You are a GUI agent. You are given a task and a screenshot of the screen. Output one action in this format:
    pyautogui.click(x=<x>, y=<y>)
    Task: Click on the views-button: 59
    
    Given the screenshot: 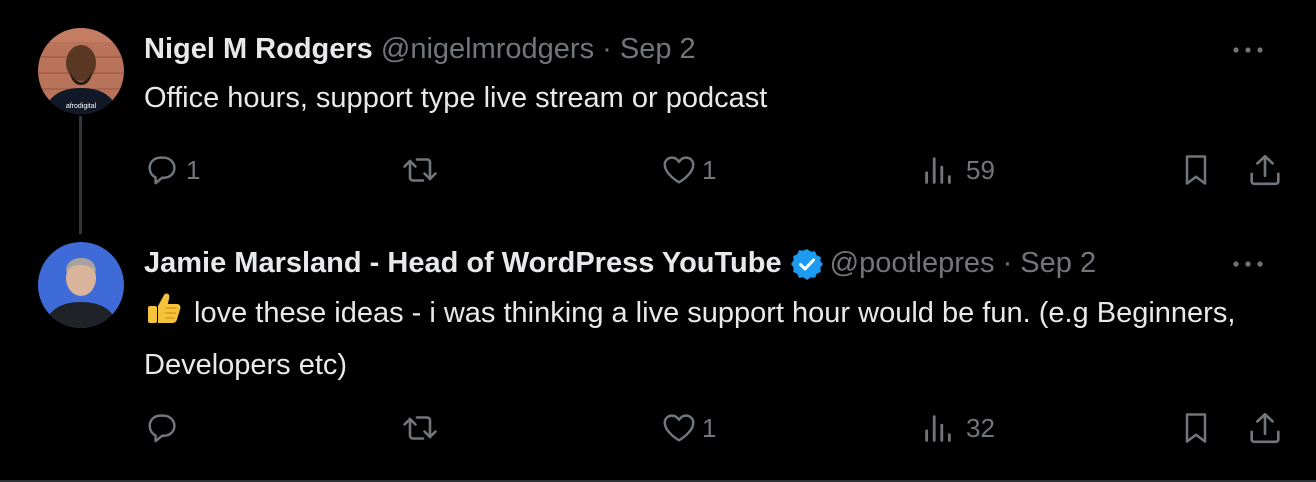 What is the action you would take?
    pyautogui.click(x=957, y=170)
    